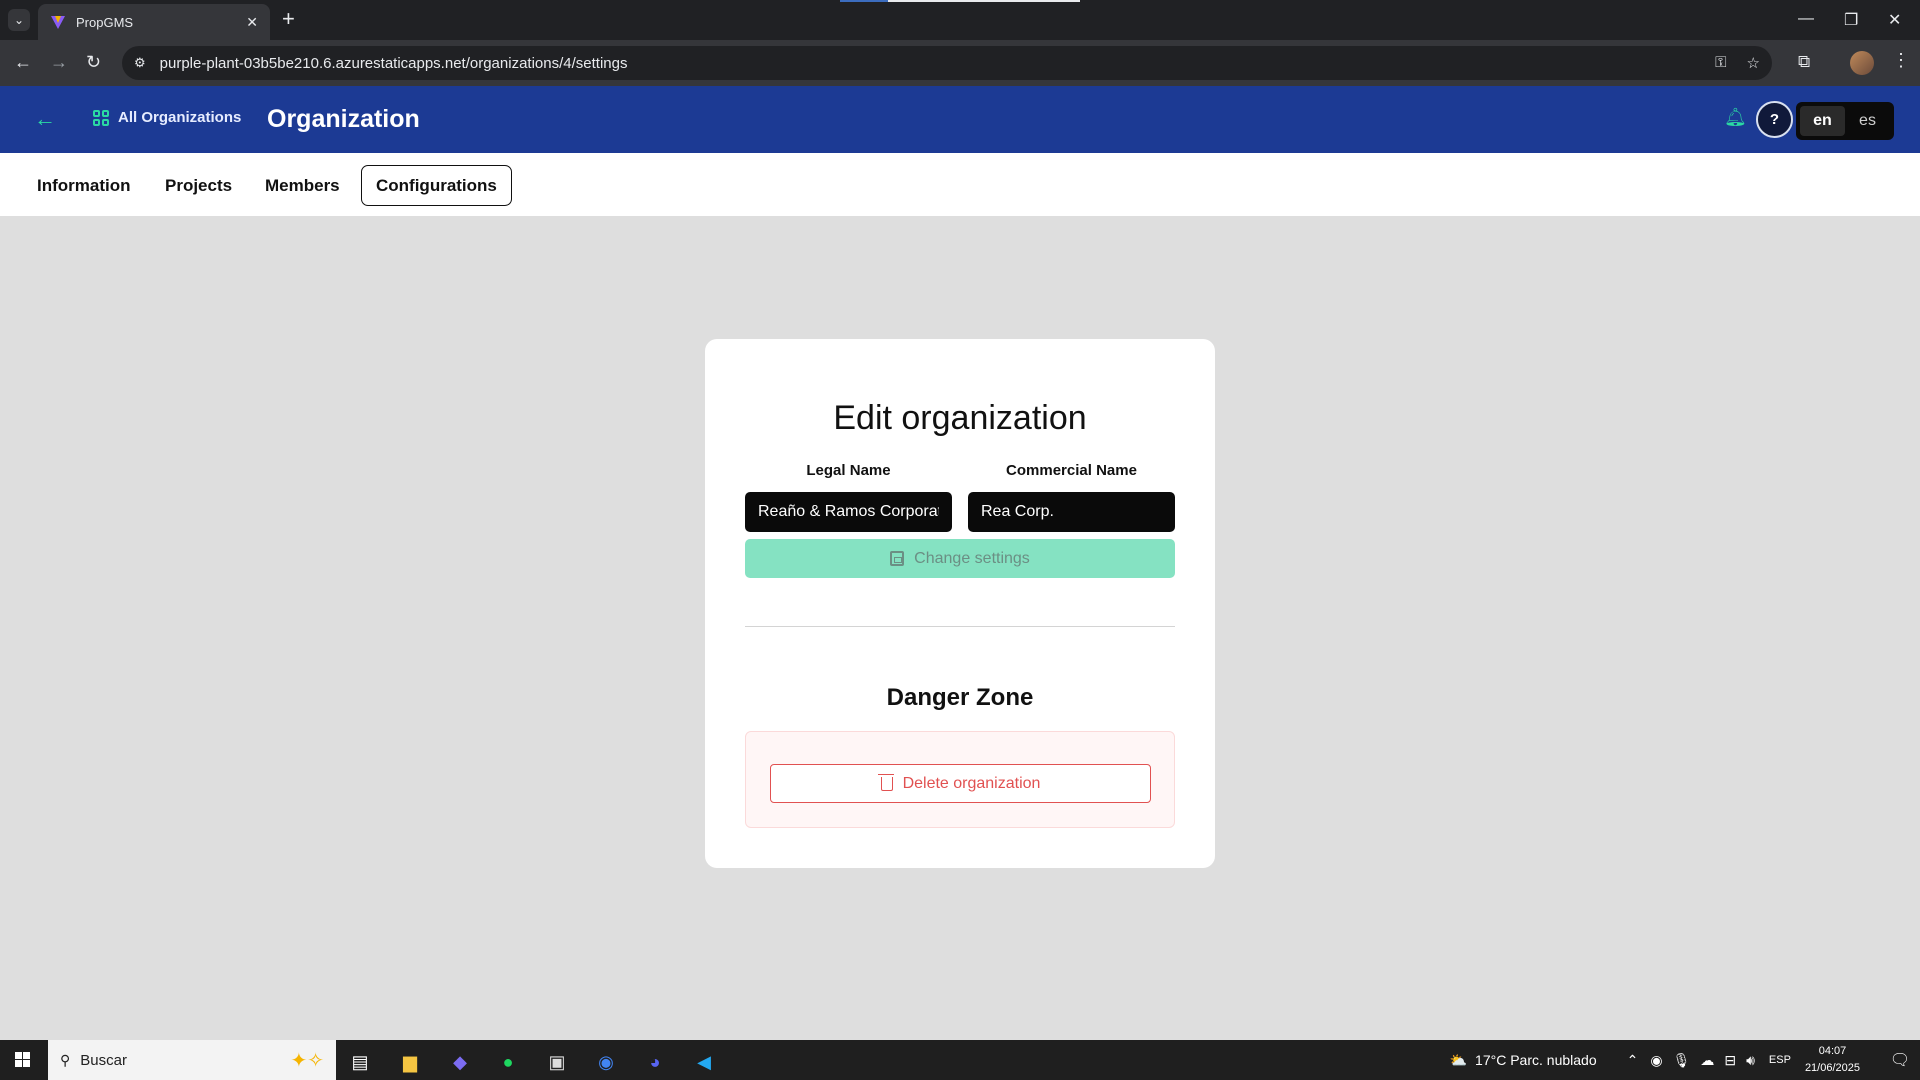 The image size is (1920, 1080). I want to click on clock: 04:07 21/06/2025, so click(1832, 1060).